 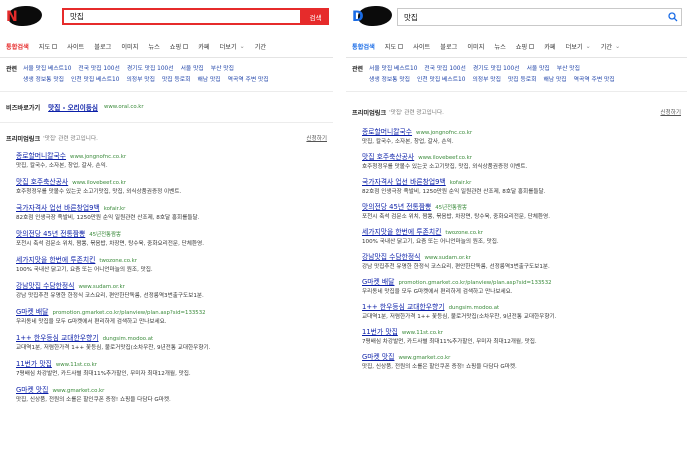 I want to click on tab-label: 사이트, so click(x=76, y=47).